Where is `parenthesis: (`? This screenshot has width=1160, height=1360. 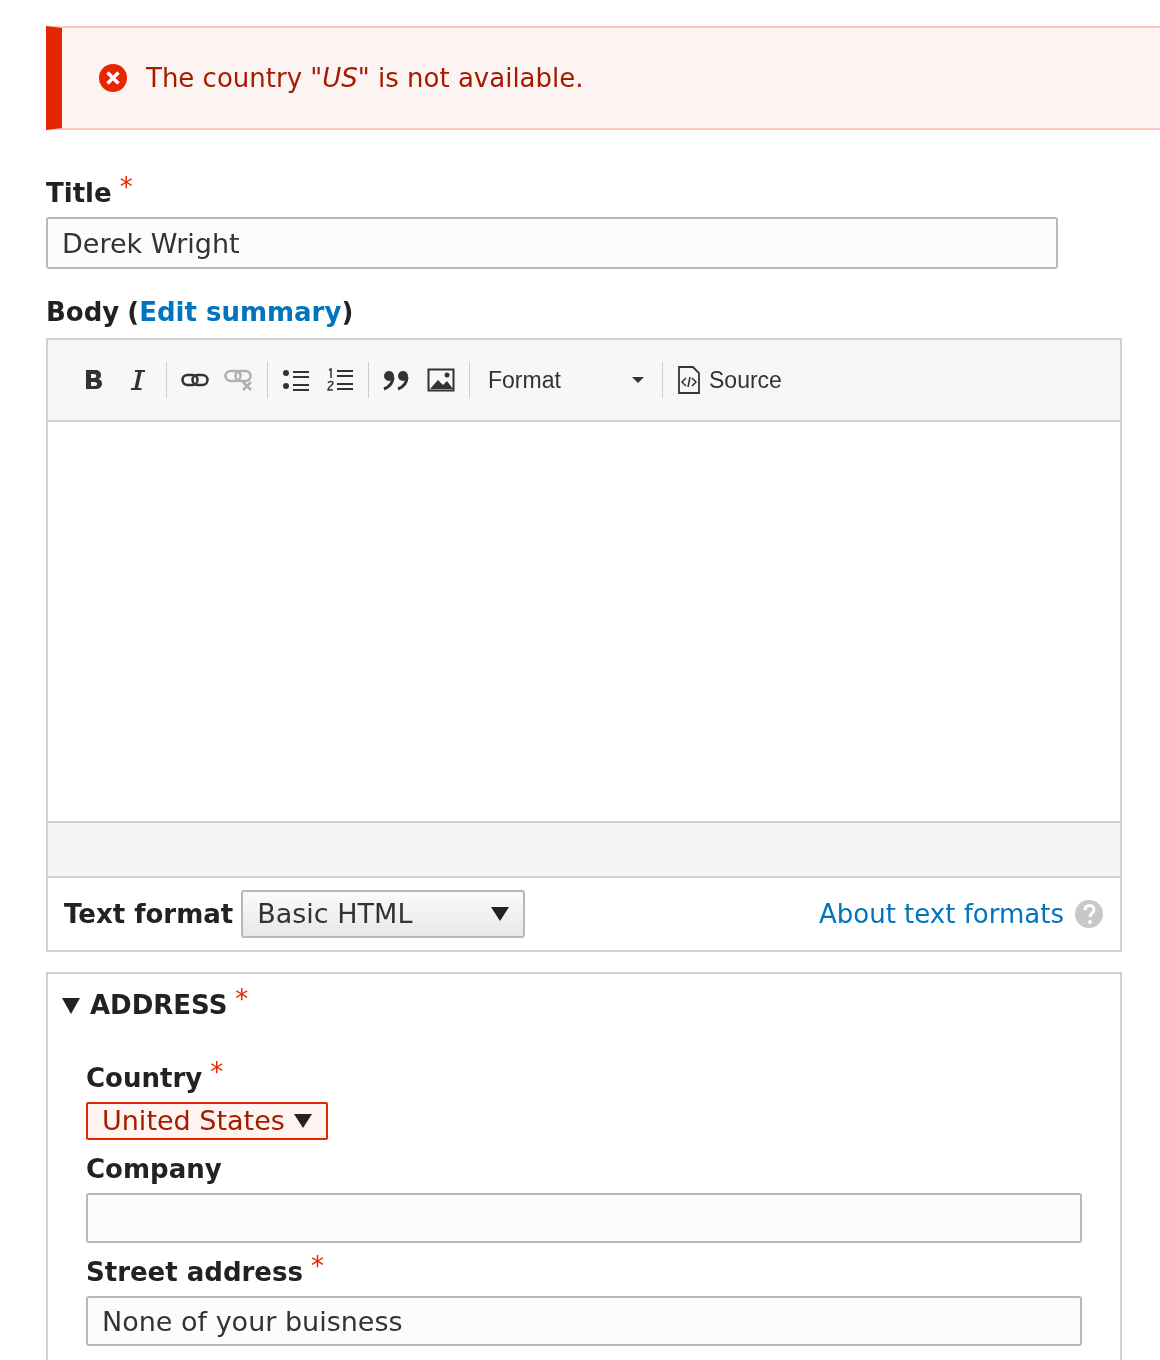 parenthesis: ( is located at coordinates (133, 312).